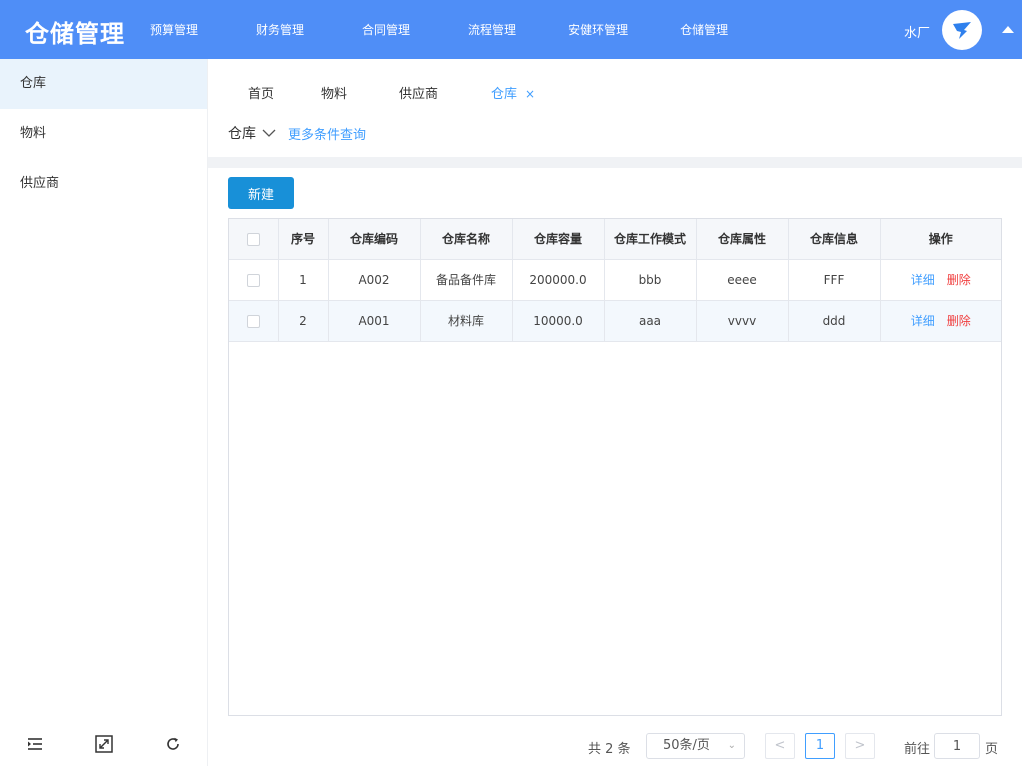 Image resolution: width=1022 pixels, height=766 pixels. Describe the element at coordinates (834, 321) in the screenshot. I see `cell-info: ddd` at that location.